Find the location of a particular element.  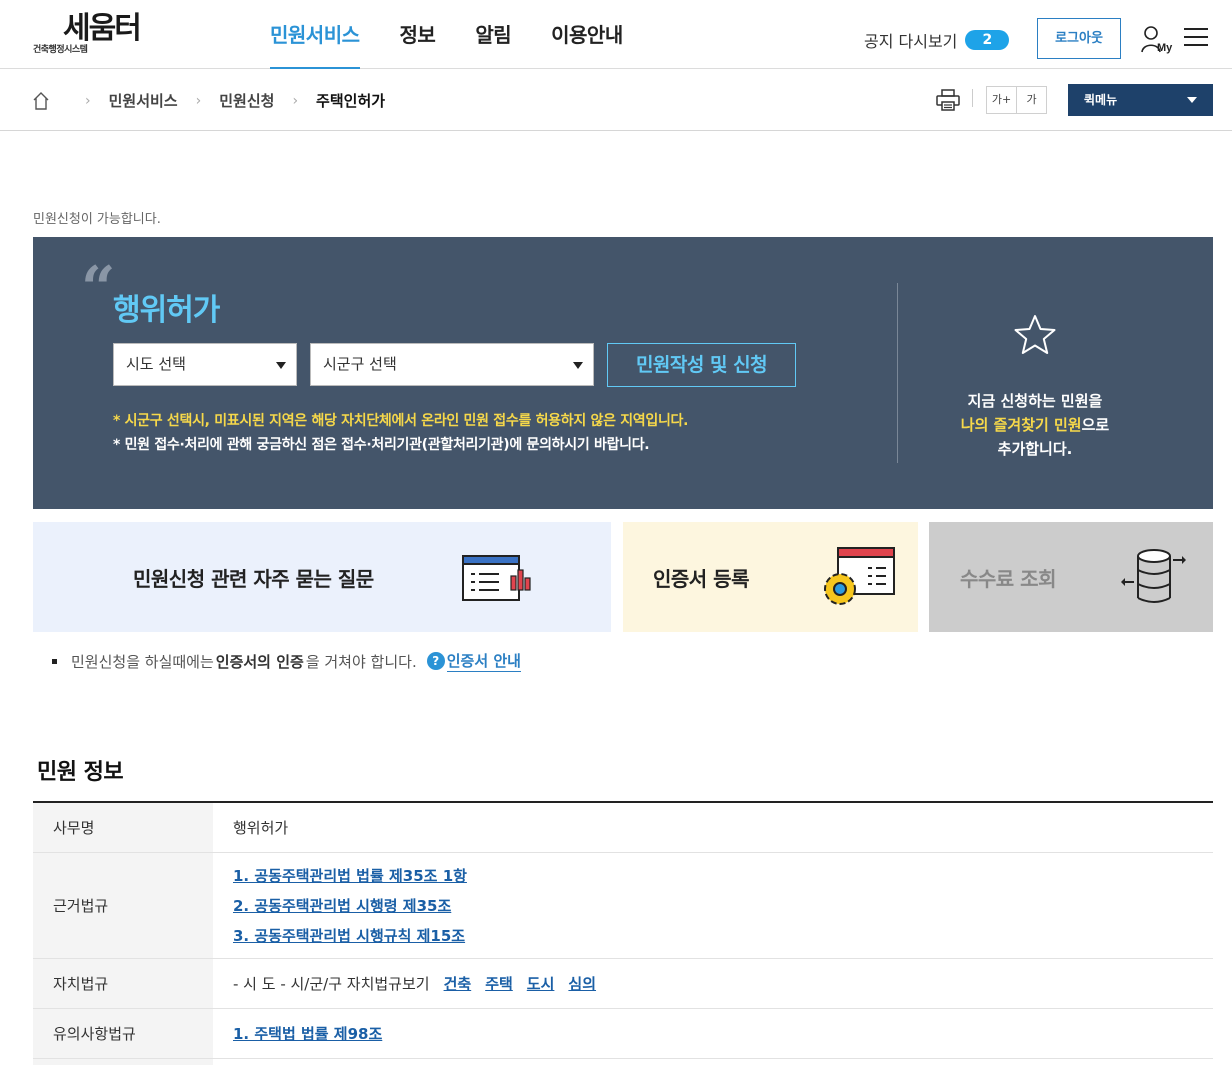

favorite-line-3: 추가합니다. is located at coordinates (1035, 449).